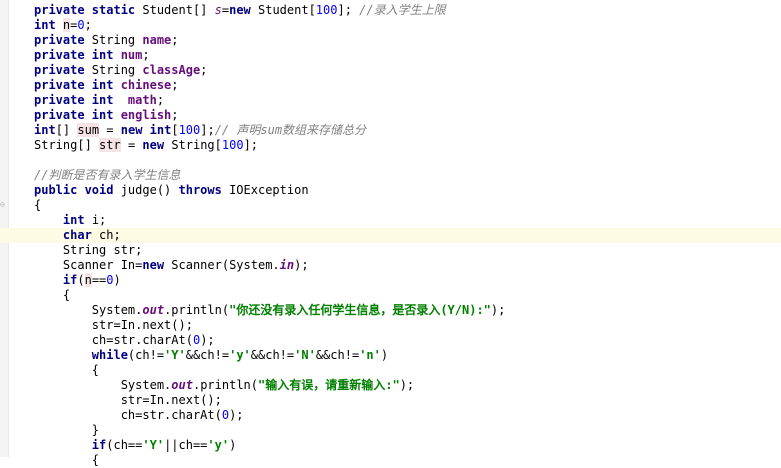 Image resolution: width=781 pixels, height=468 pixels. I want to click on code-line-text: private int english;, so click(106, 115).